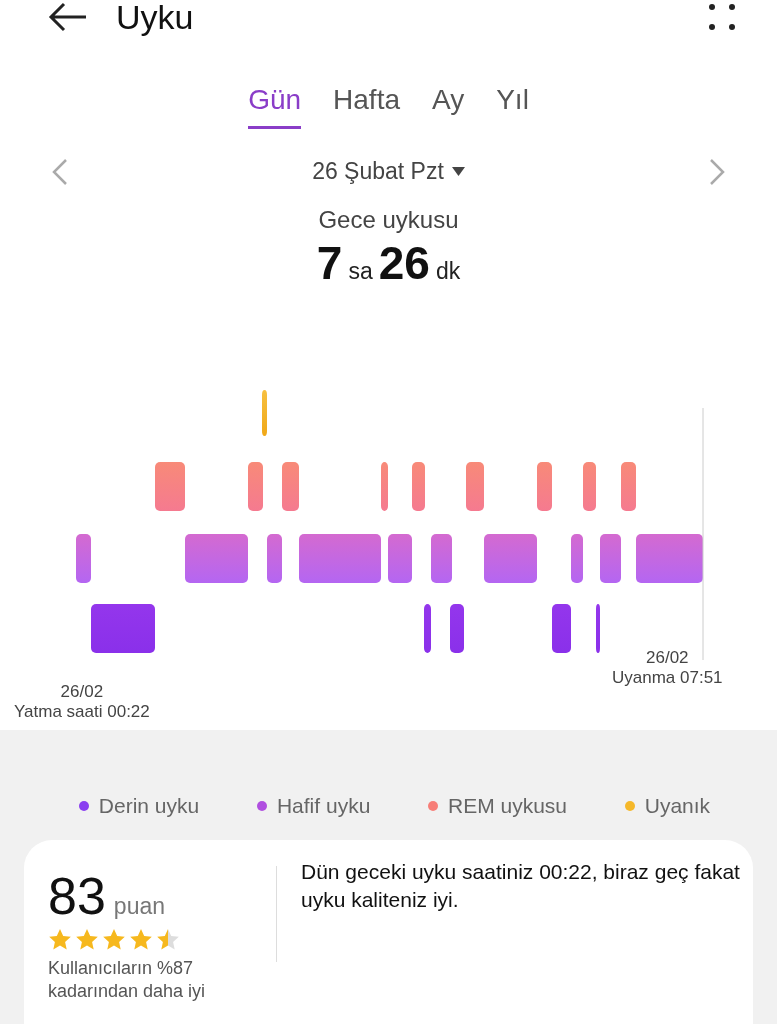 The image size is (777, 1024). What do you see at coordinates (155, 18) in the screenshot?
I see `page-title: Uyku` at bounding box center [155, 18].